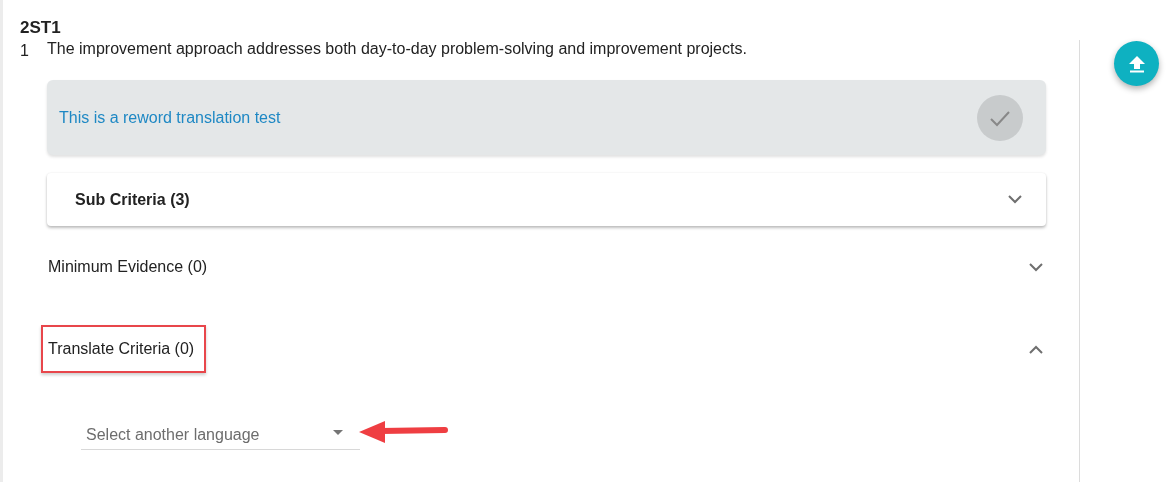 The height and width of the screenshot is (482, 1170). Describe the element at coordinates (338, 432) in the screenshot. I see `dropdown-caret-icon` at that location.